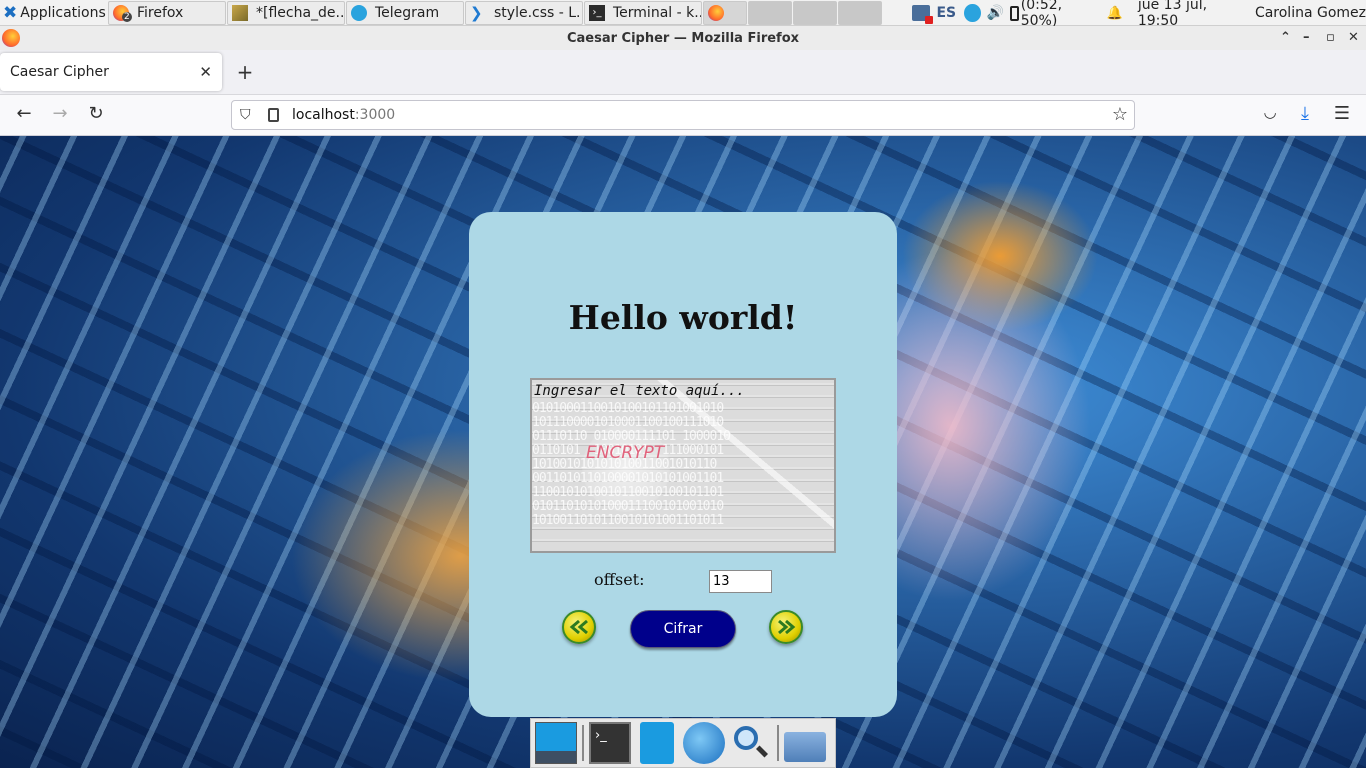 This screenshot has width=1366, height=768. I want to click on close-window-icon: ✕, so click(1353, 37).